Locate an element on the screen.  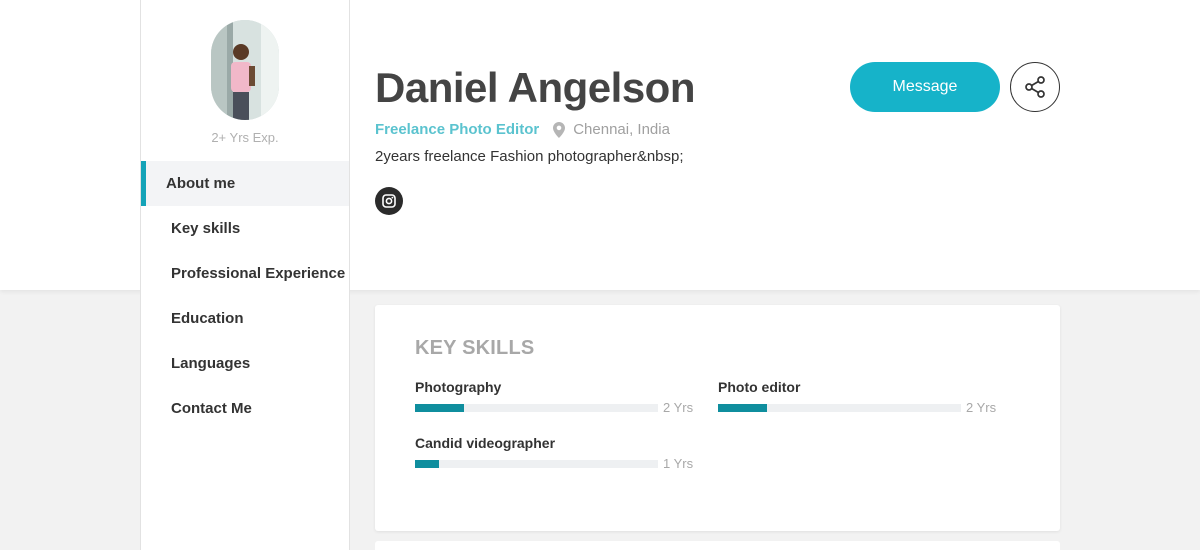
profile-location: Chennai, India is located at coordinates (621, 129).